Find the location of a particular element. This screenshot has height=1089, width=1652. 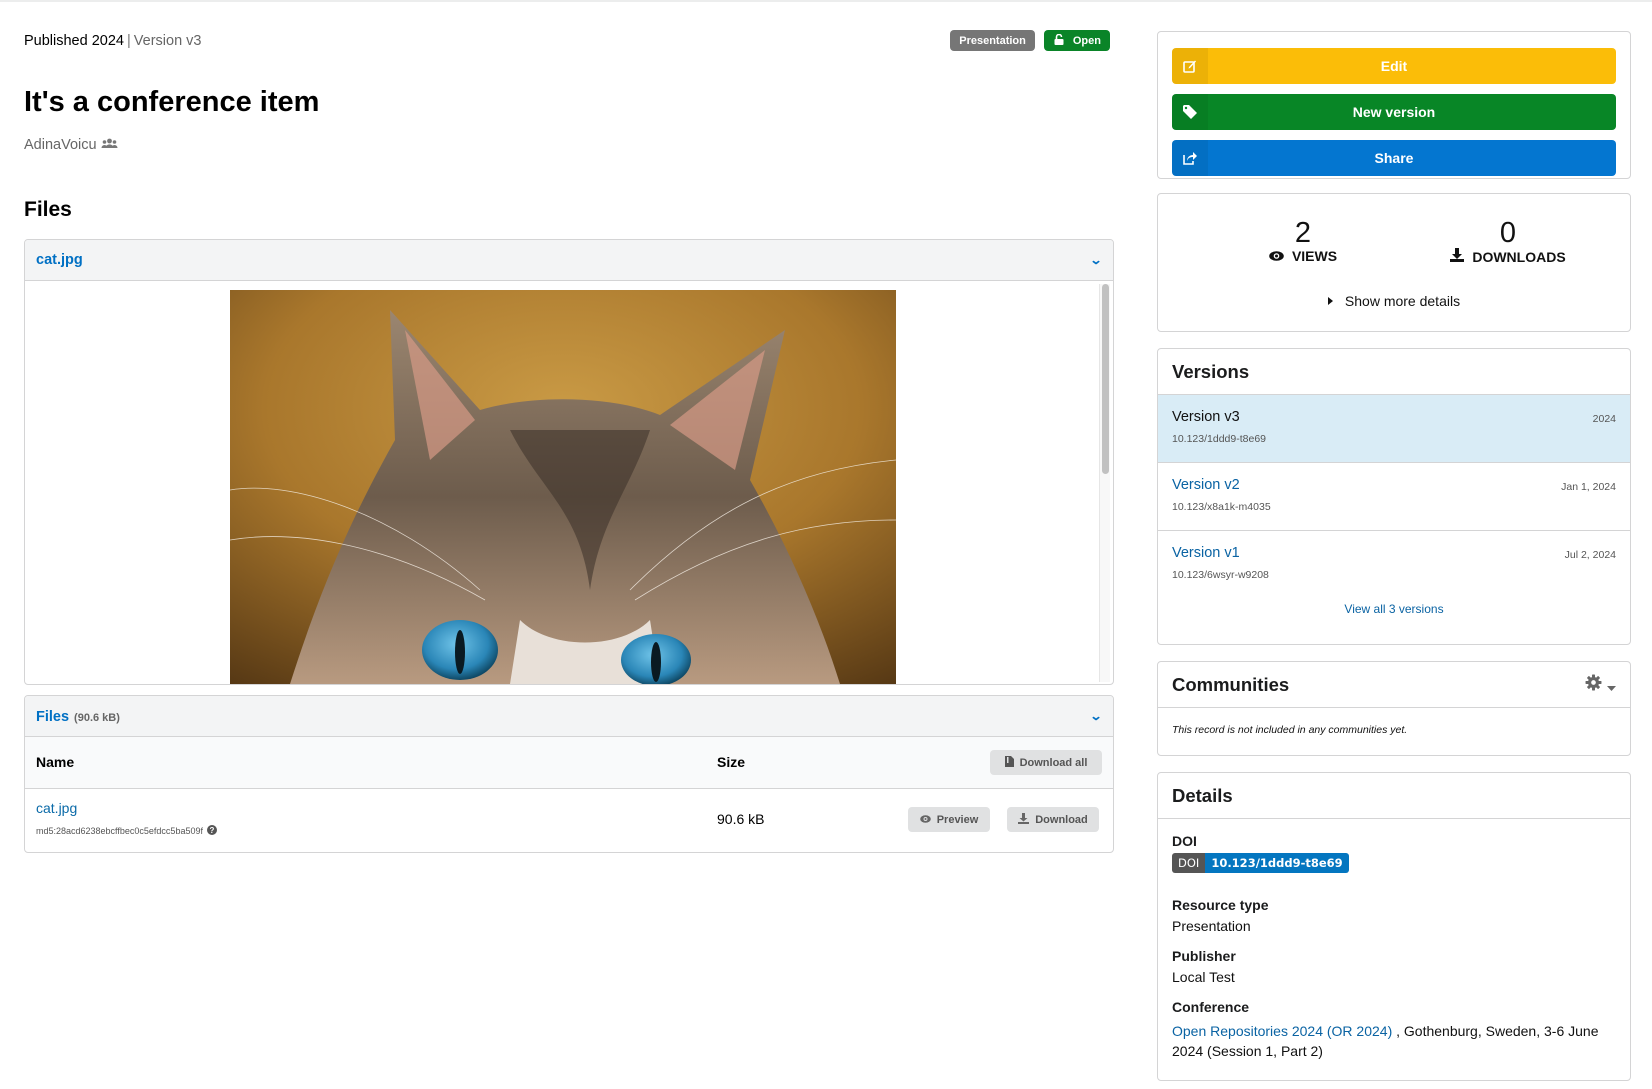

cat-image is located at coordinates (563, 487).